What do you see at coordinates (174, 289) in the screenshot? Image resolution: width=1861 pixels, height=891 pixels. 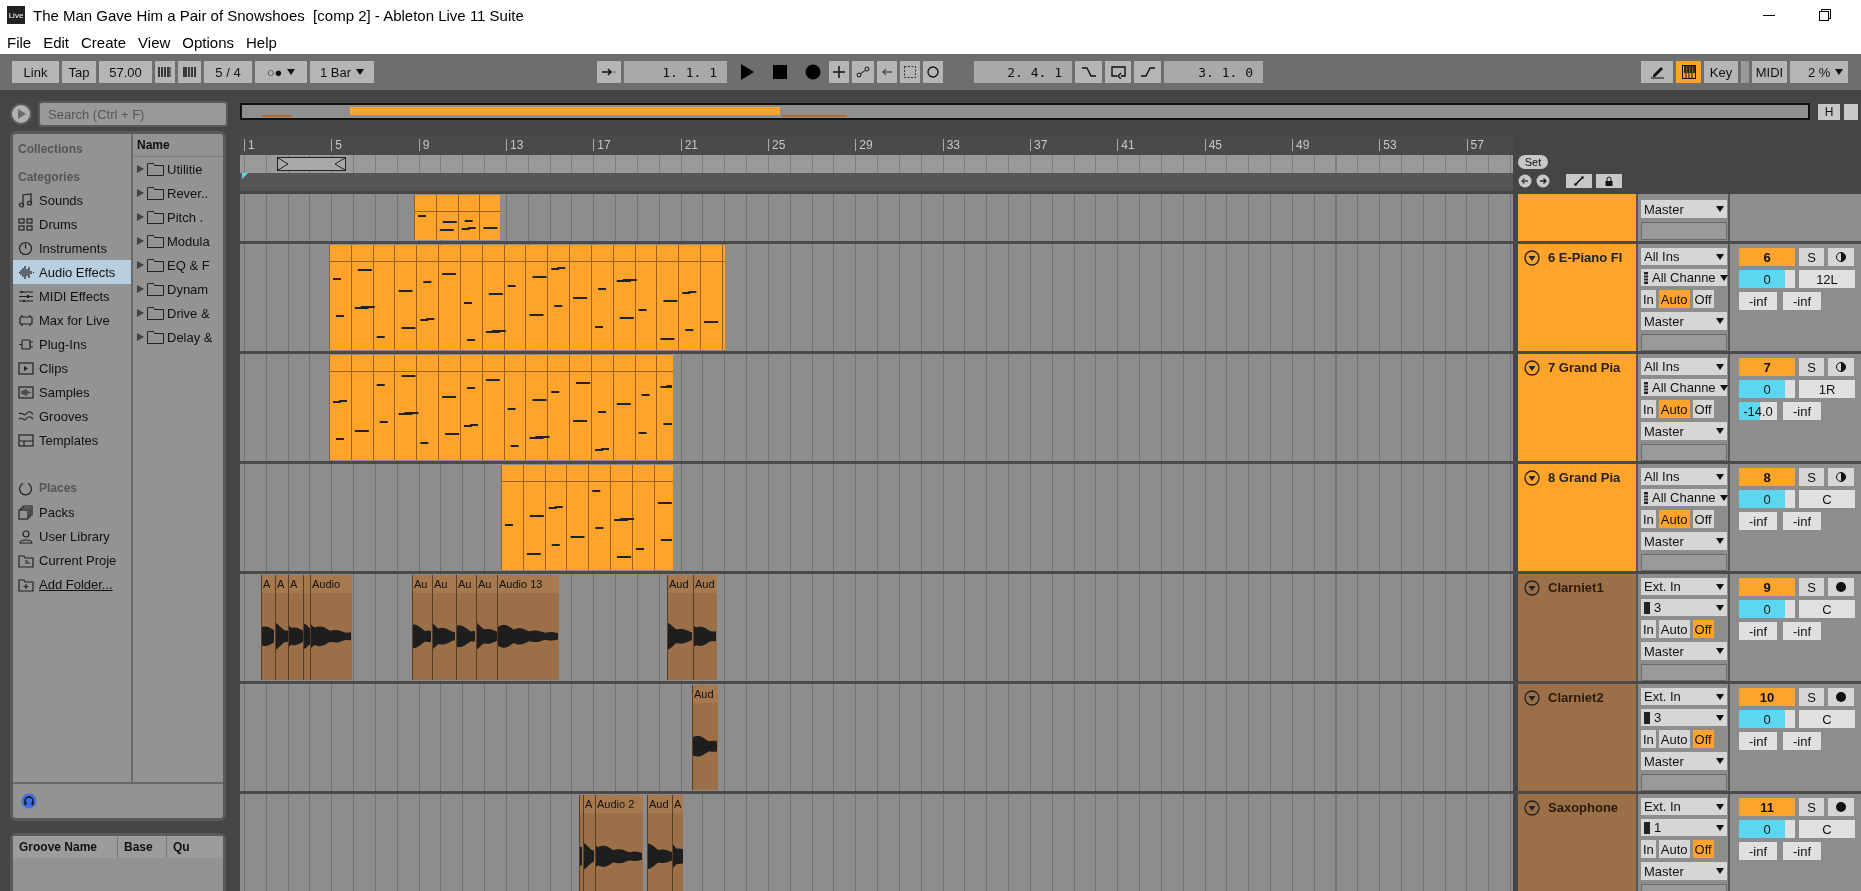 I see `folder-item: Dynam` at bounding box center [174, 289].